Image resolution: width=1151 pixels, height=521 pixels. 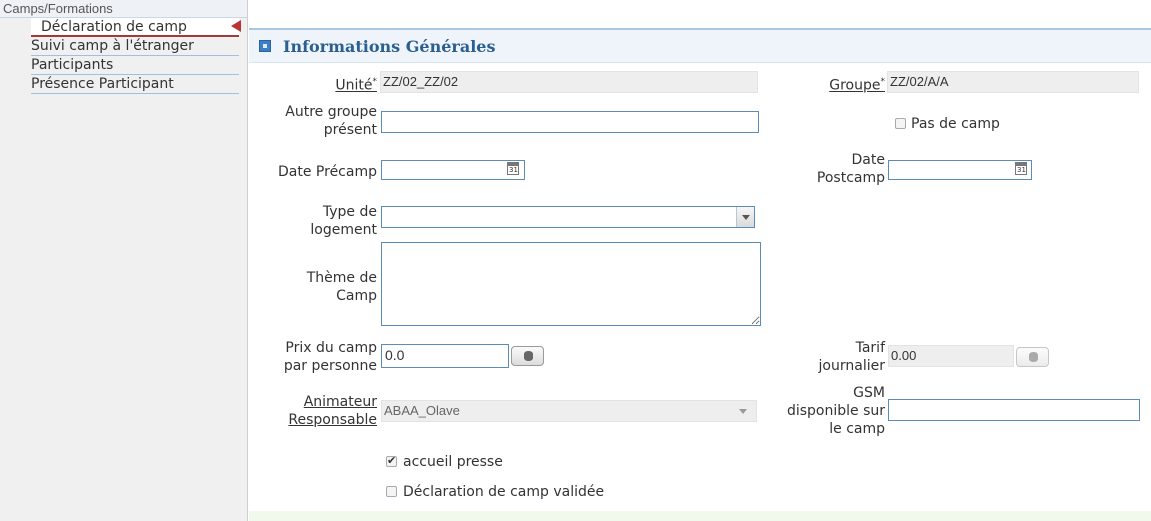 What do you see at coordinates (102, 84) in the screenshot?
I see `sidebar-item-label: Présence Participant` at bounding box center [102, 84].